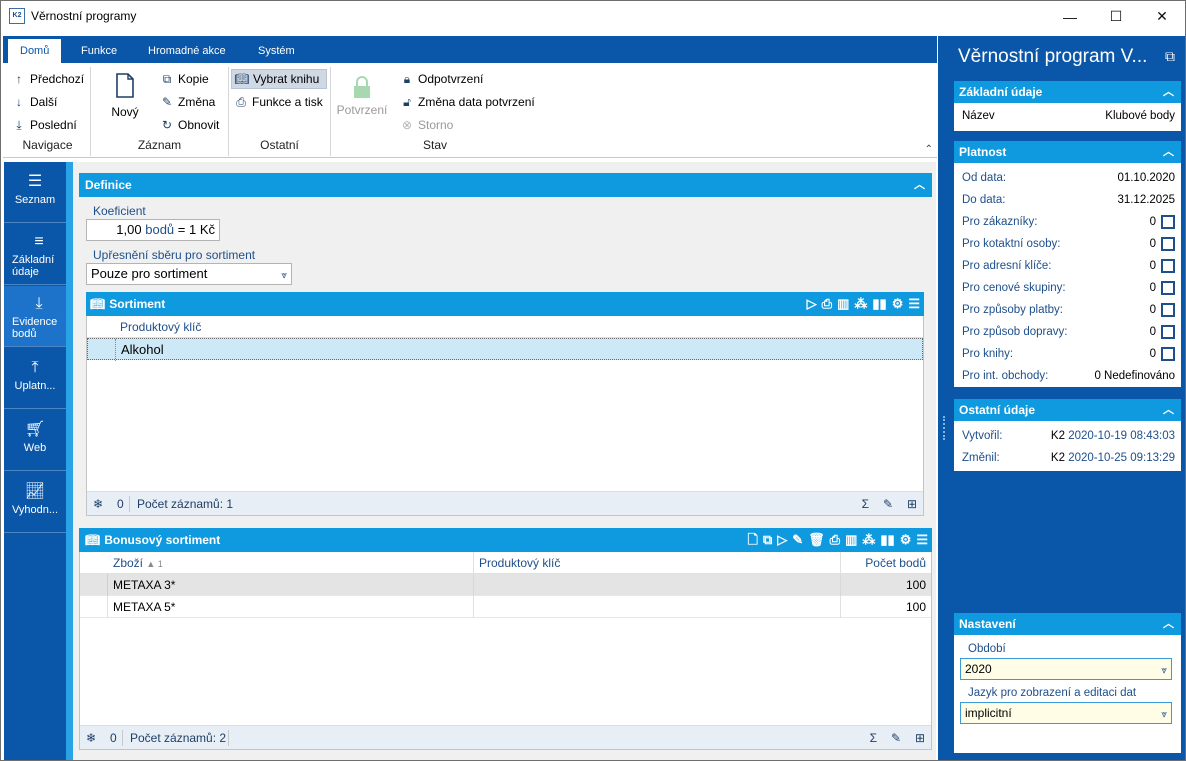 The height and width of the screenshot is (761, 1186). Describe the element at coordinates (505, 349) in the screenshot. I see `table-row: Alkohol` at that location.